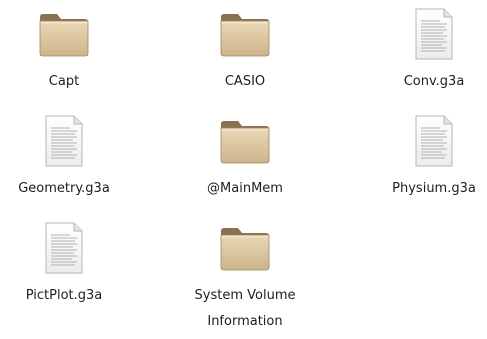 The image size is (487, 339). I want to click on file-item-geometry: Geometry.g3a, so click(69, 158).